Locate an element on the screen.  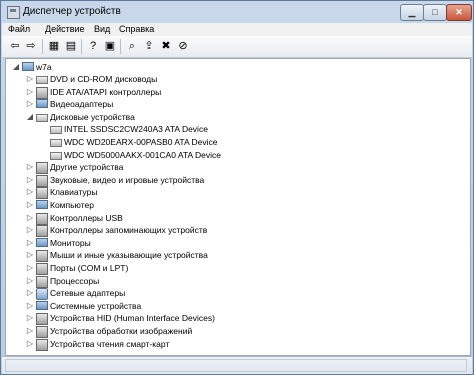
title-bar: Диспетчер устройств ▁ □ ✕ is located at coordinates (237, 12).